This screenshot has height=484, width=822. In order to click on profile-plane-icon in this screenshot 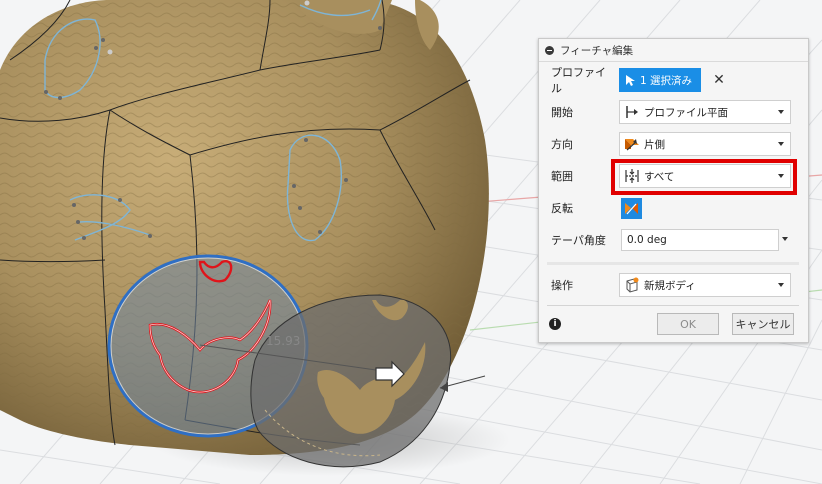, I will do `click(632, 112)`.